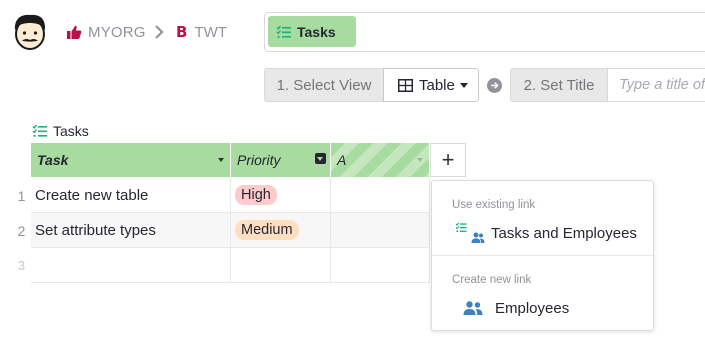  I want to click on column-header-task: Task, so click(131, 160).